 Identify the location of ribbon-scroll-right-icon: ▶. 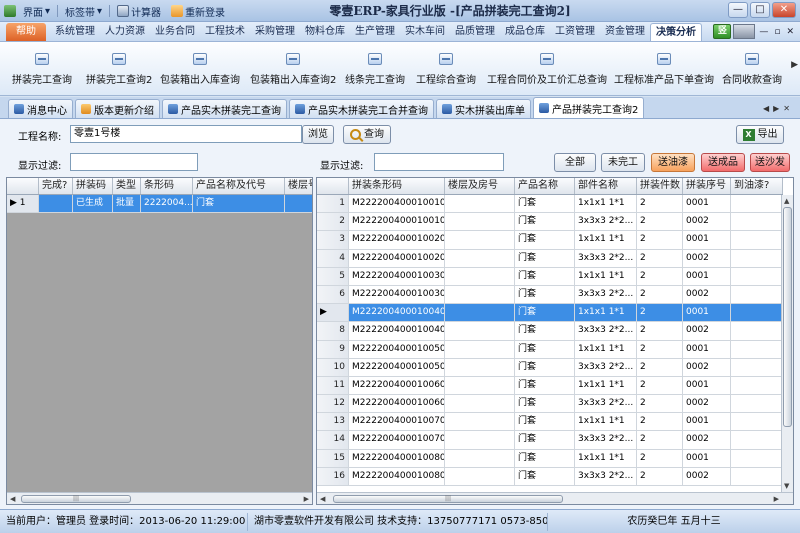
(794, 65).